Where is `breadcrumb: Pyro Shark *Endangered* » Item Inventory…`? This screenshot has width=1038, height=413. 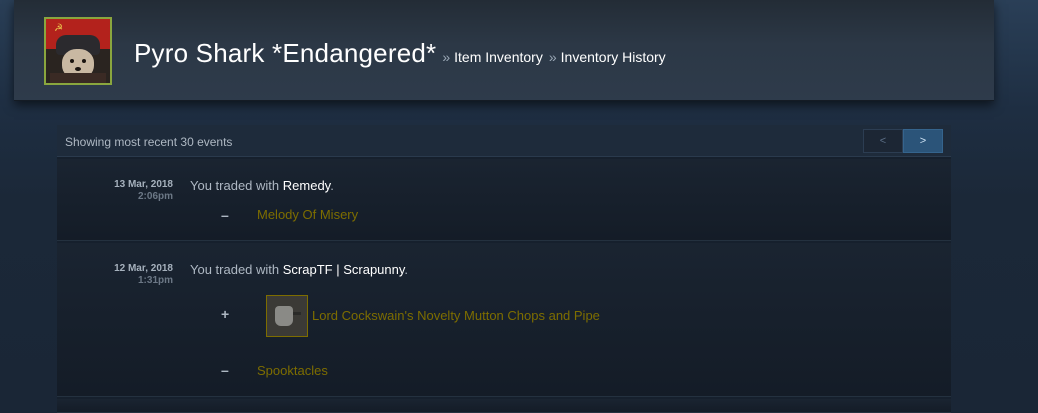 breadcrumb: Pyro Shark *Endangered* » Item Inventory… is located at coordinates (400, 53).